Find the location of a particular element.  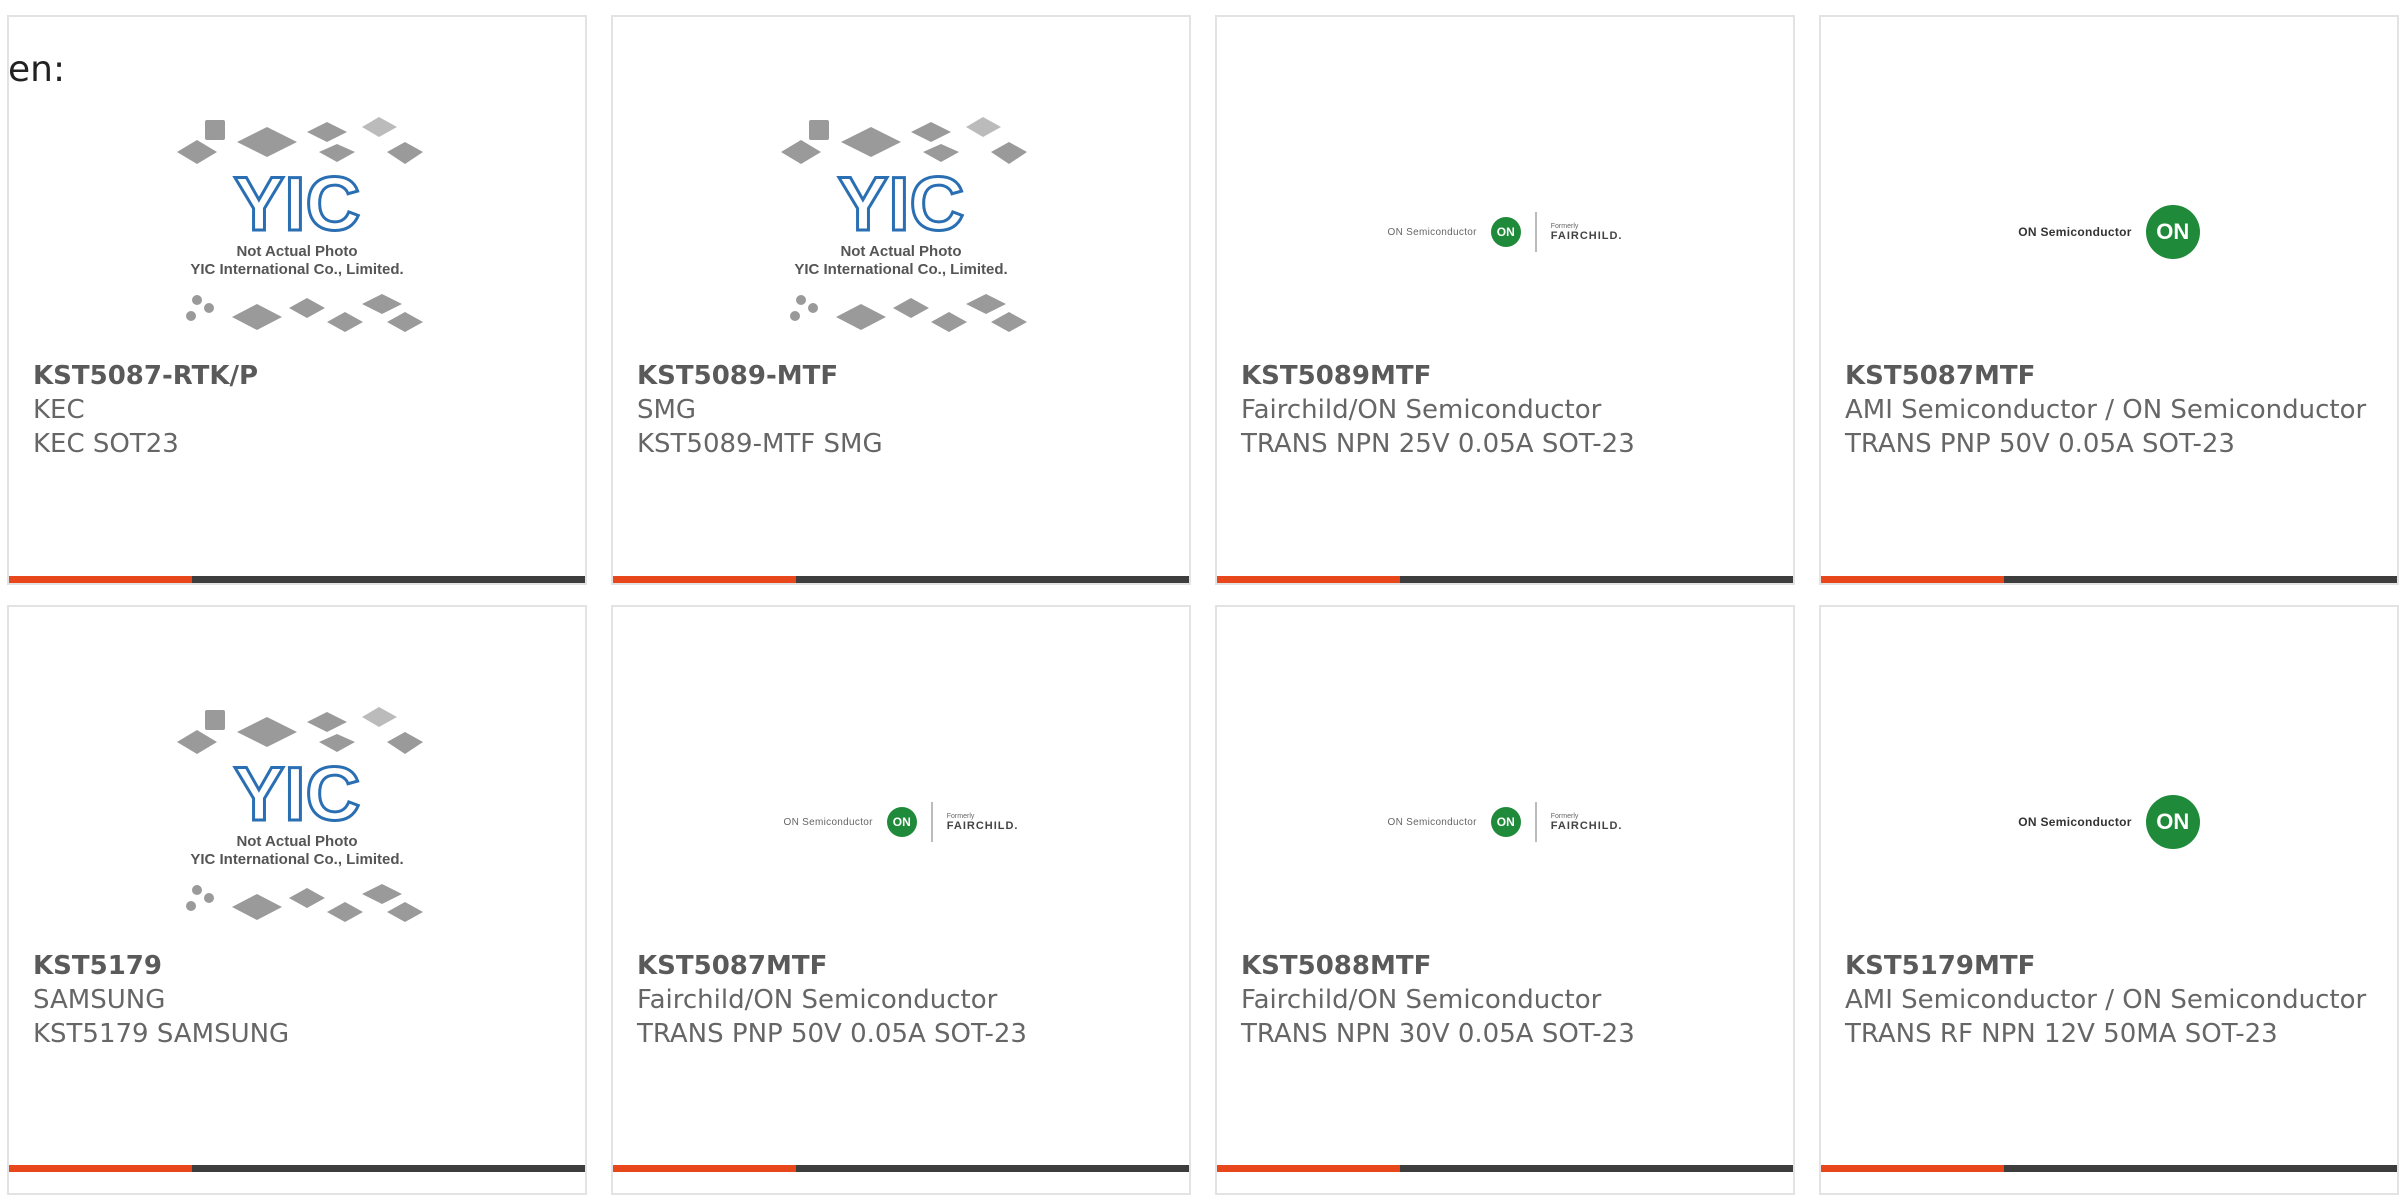

part-number: KST5087-RTK/P is located at coordinates (297, 376).